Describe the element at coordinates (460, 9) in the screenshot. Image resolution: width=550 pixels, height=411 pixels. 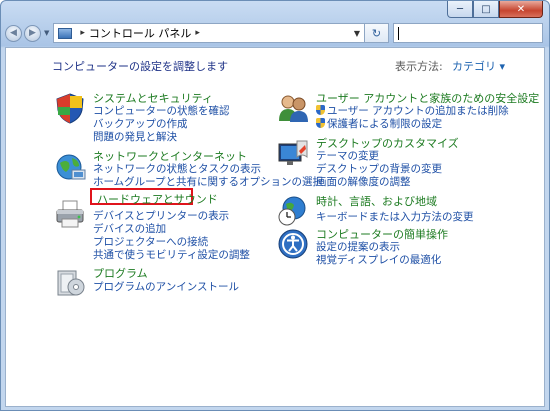
I see `minimize-button: ─` at that location.